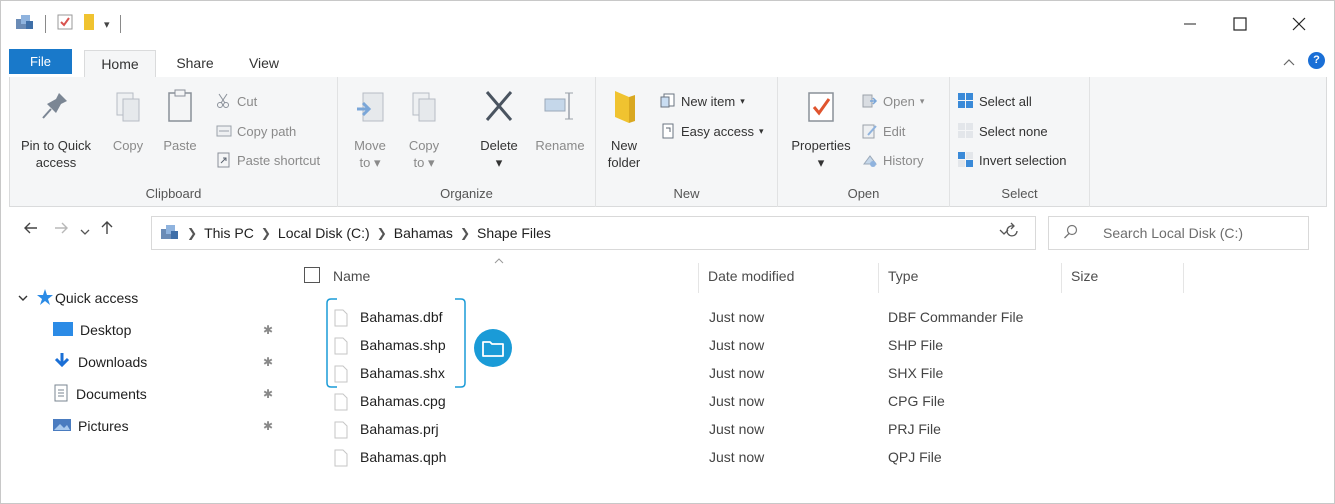 This screenshot has width=1335, height=504. I want to click on column-header-size: Size, so click(1084, 276).